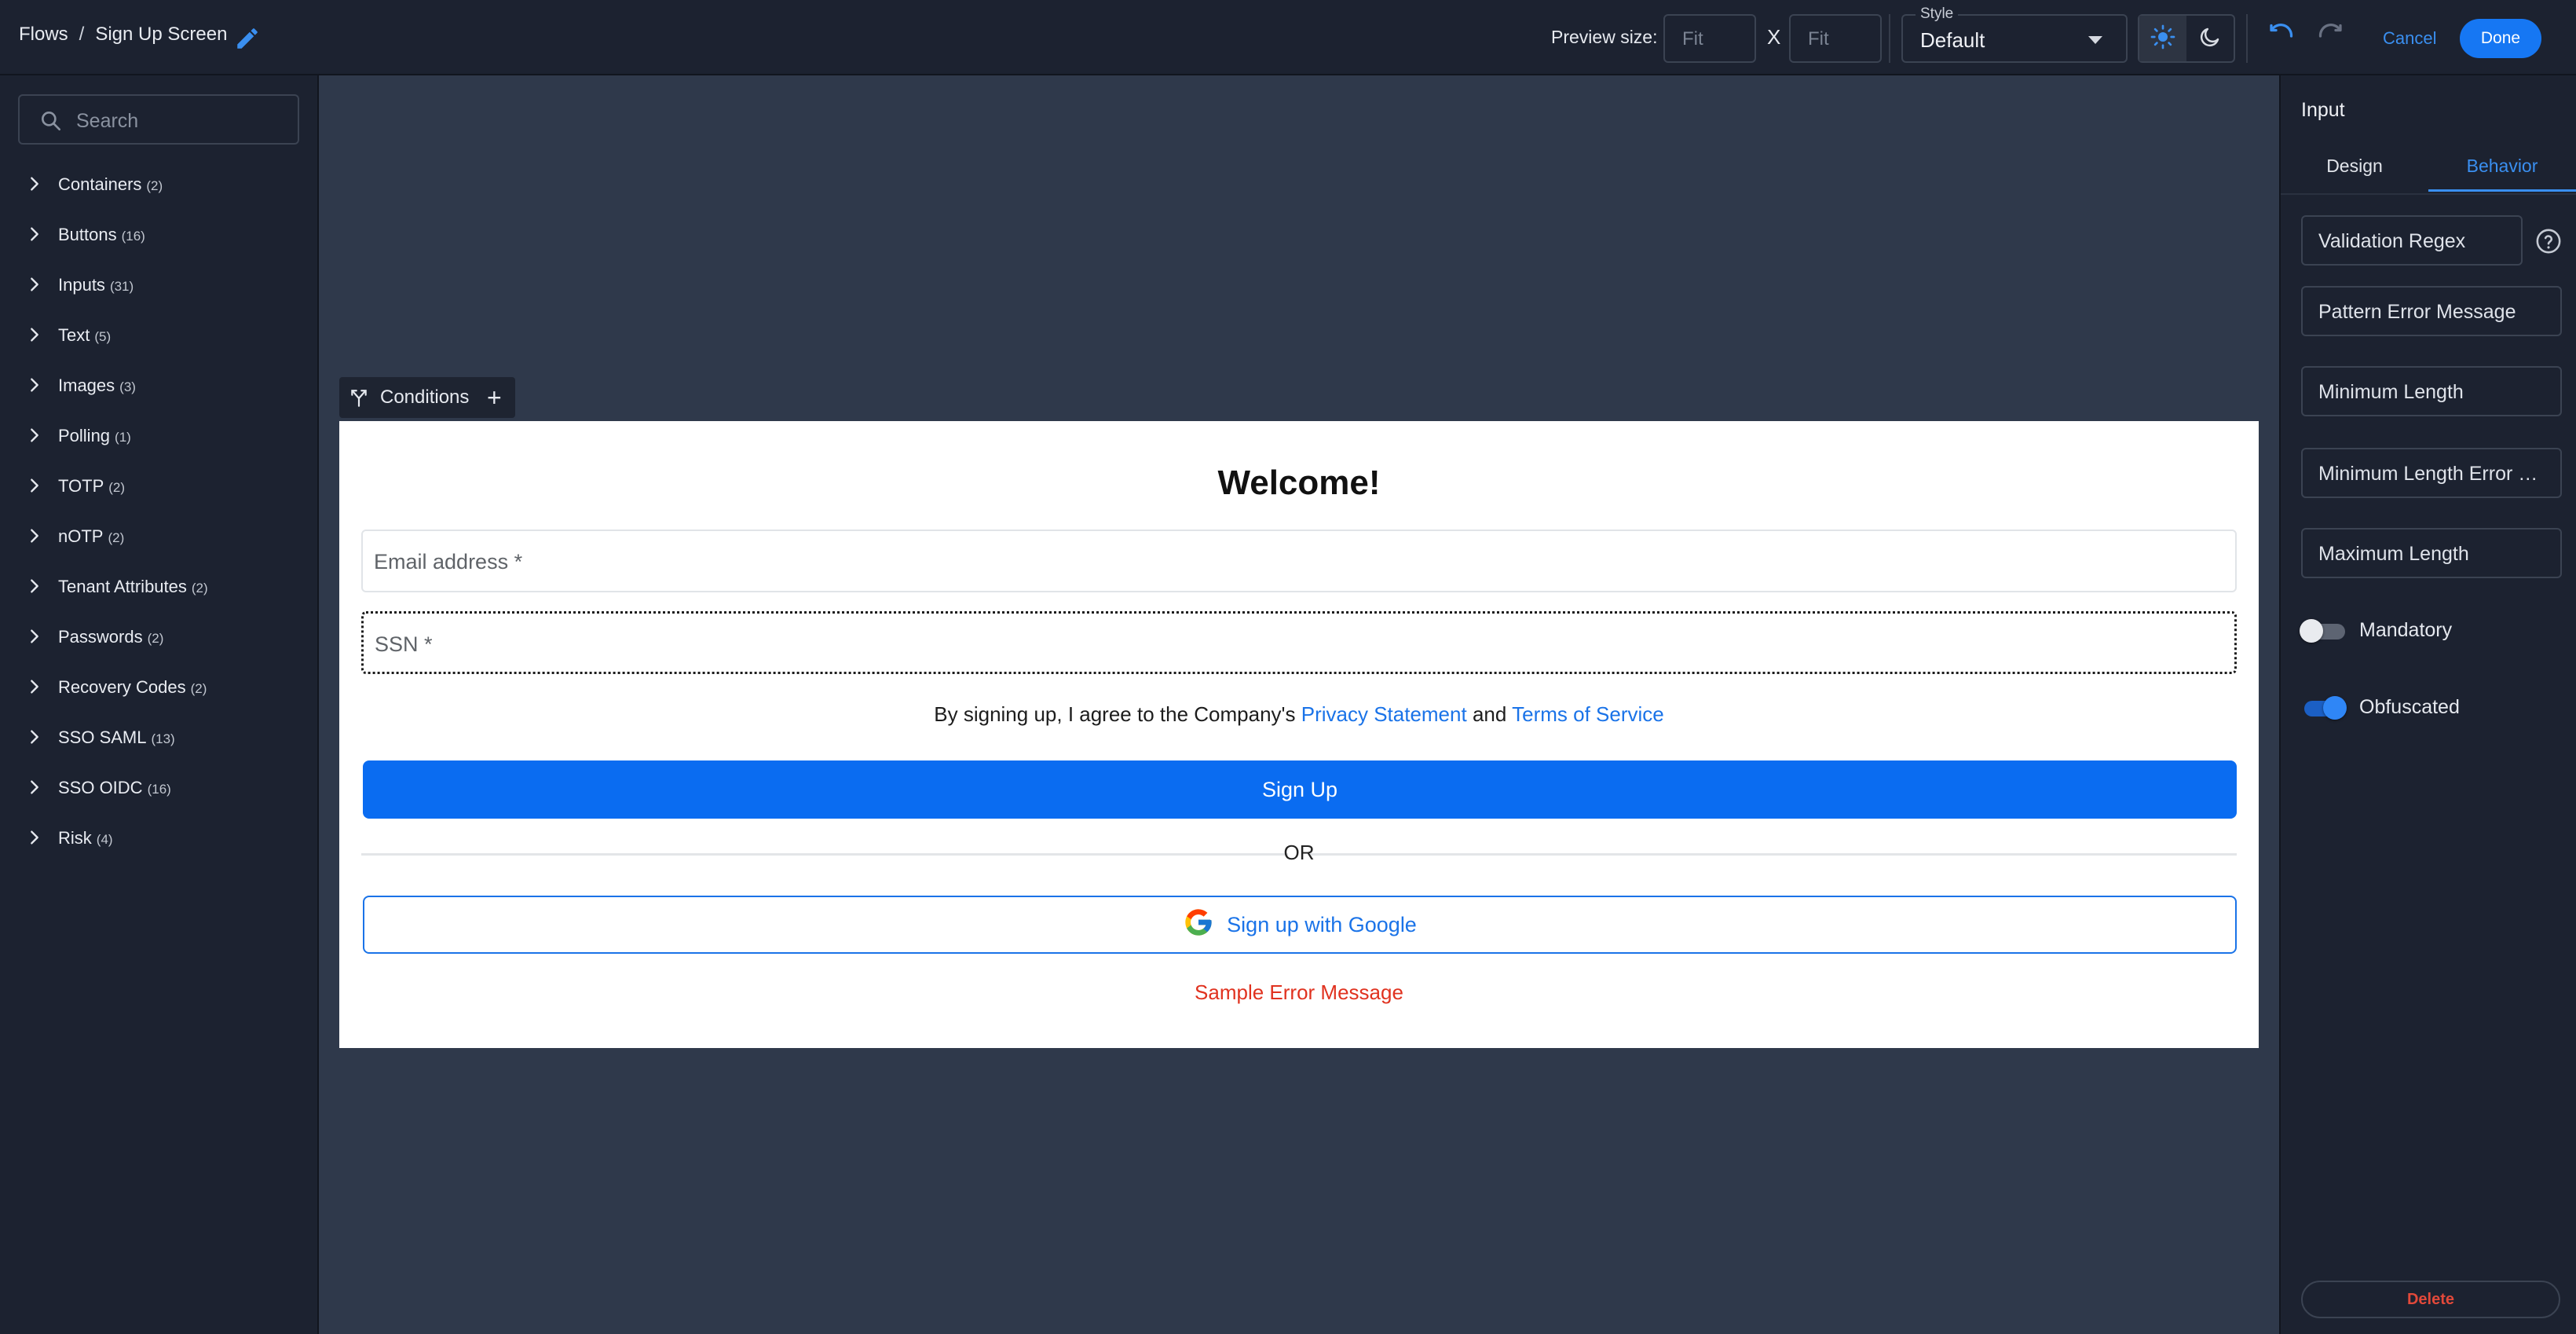  What do you see at coordinates (404, 644) in the screenshot?
I see `ssn-placeholder: SSN *` at bounding box center [404, 644].